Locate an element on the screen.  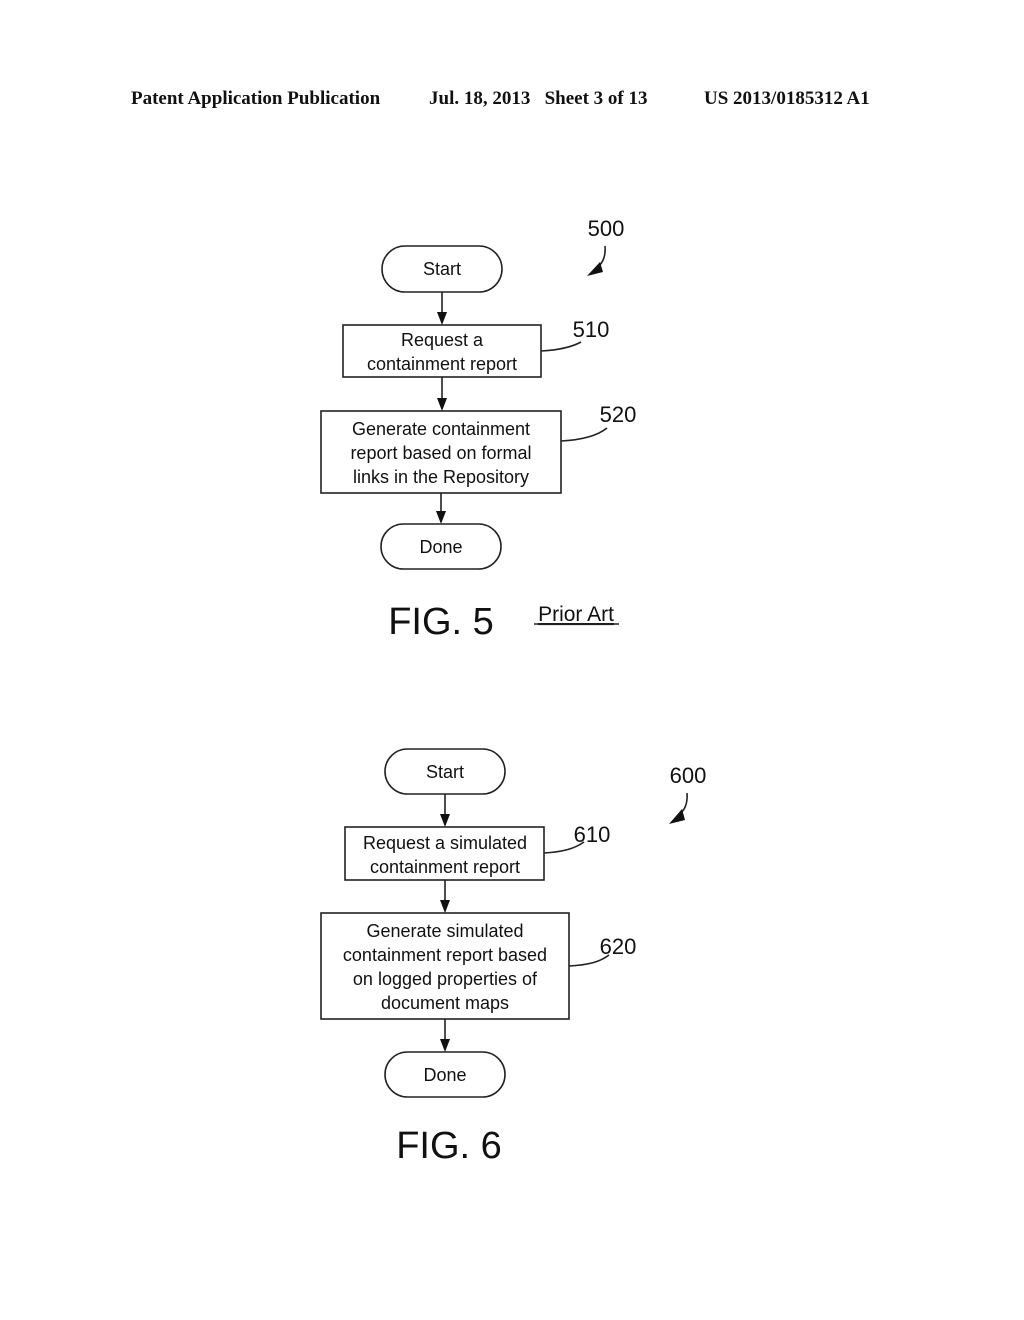
fig5-ref-label: 500 is located at coordinates (606, 228).